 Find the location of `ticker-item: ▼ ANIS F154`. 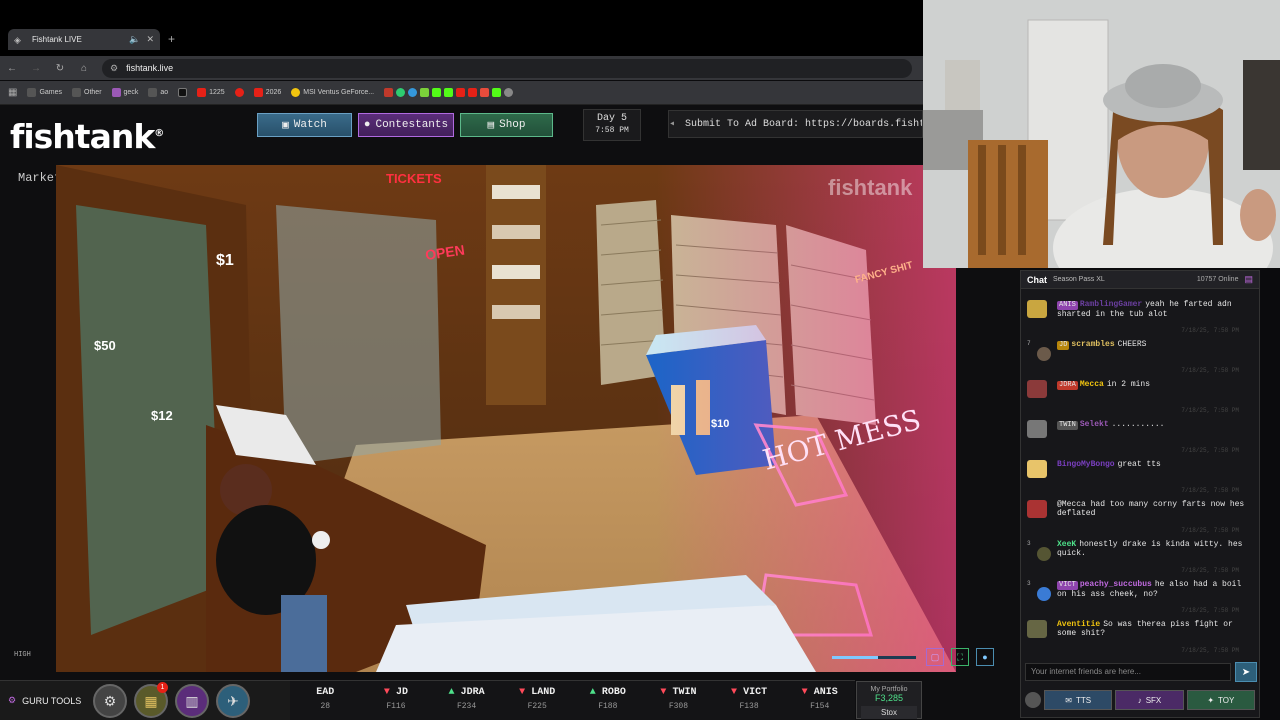

ticker-item: ▼ ANIS F154 is located at coordinates (819, 700).